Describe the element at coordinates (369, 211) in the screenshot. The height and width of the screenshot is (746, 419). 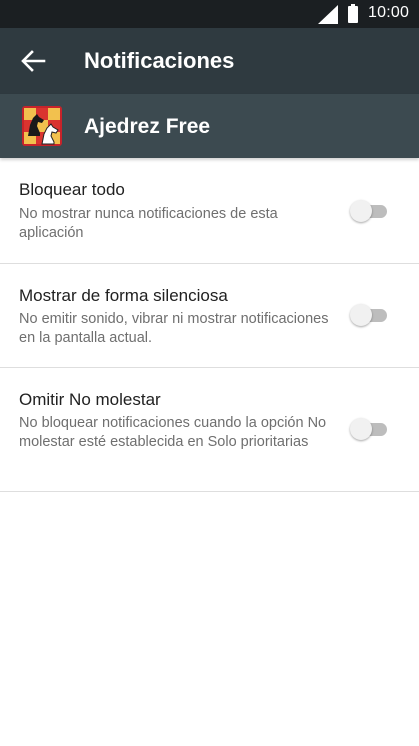
I see `block-all-toggle` at that location.